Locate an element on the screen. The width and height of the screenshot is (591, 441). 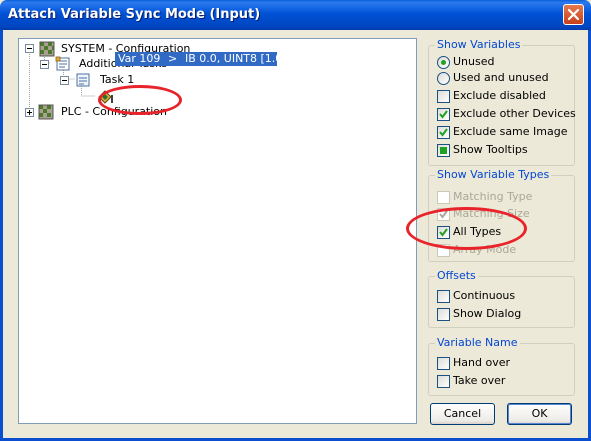
window-title: Attach Variable Sync Mode (Input) is located at coordinates (134, 14).